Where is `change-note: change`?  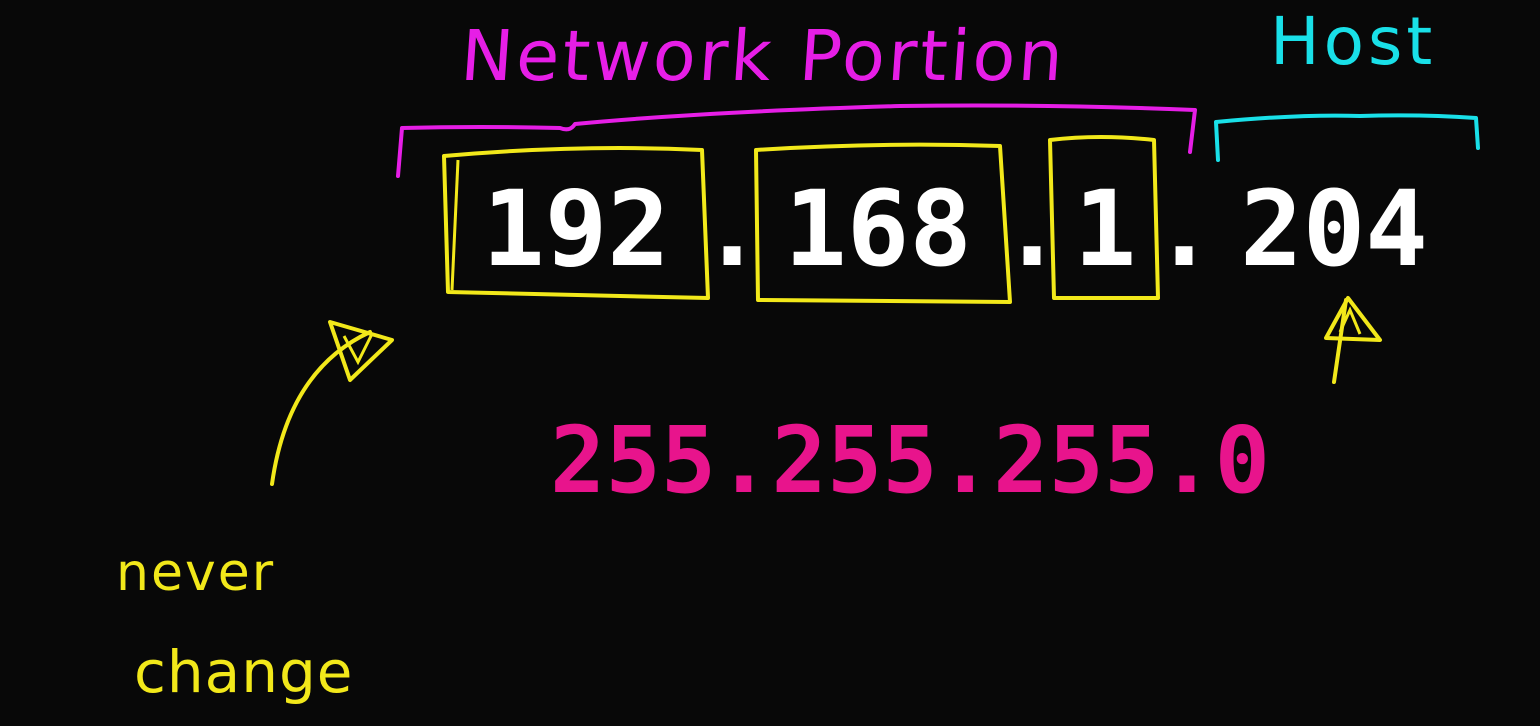 change-note: change is located at coordinates (243, 672).